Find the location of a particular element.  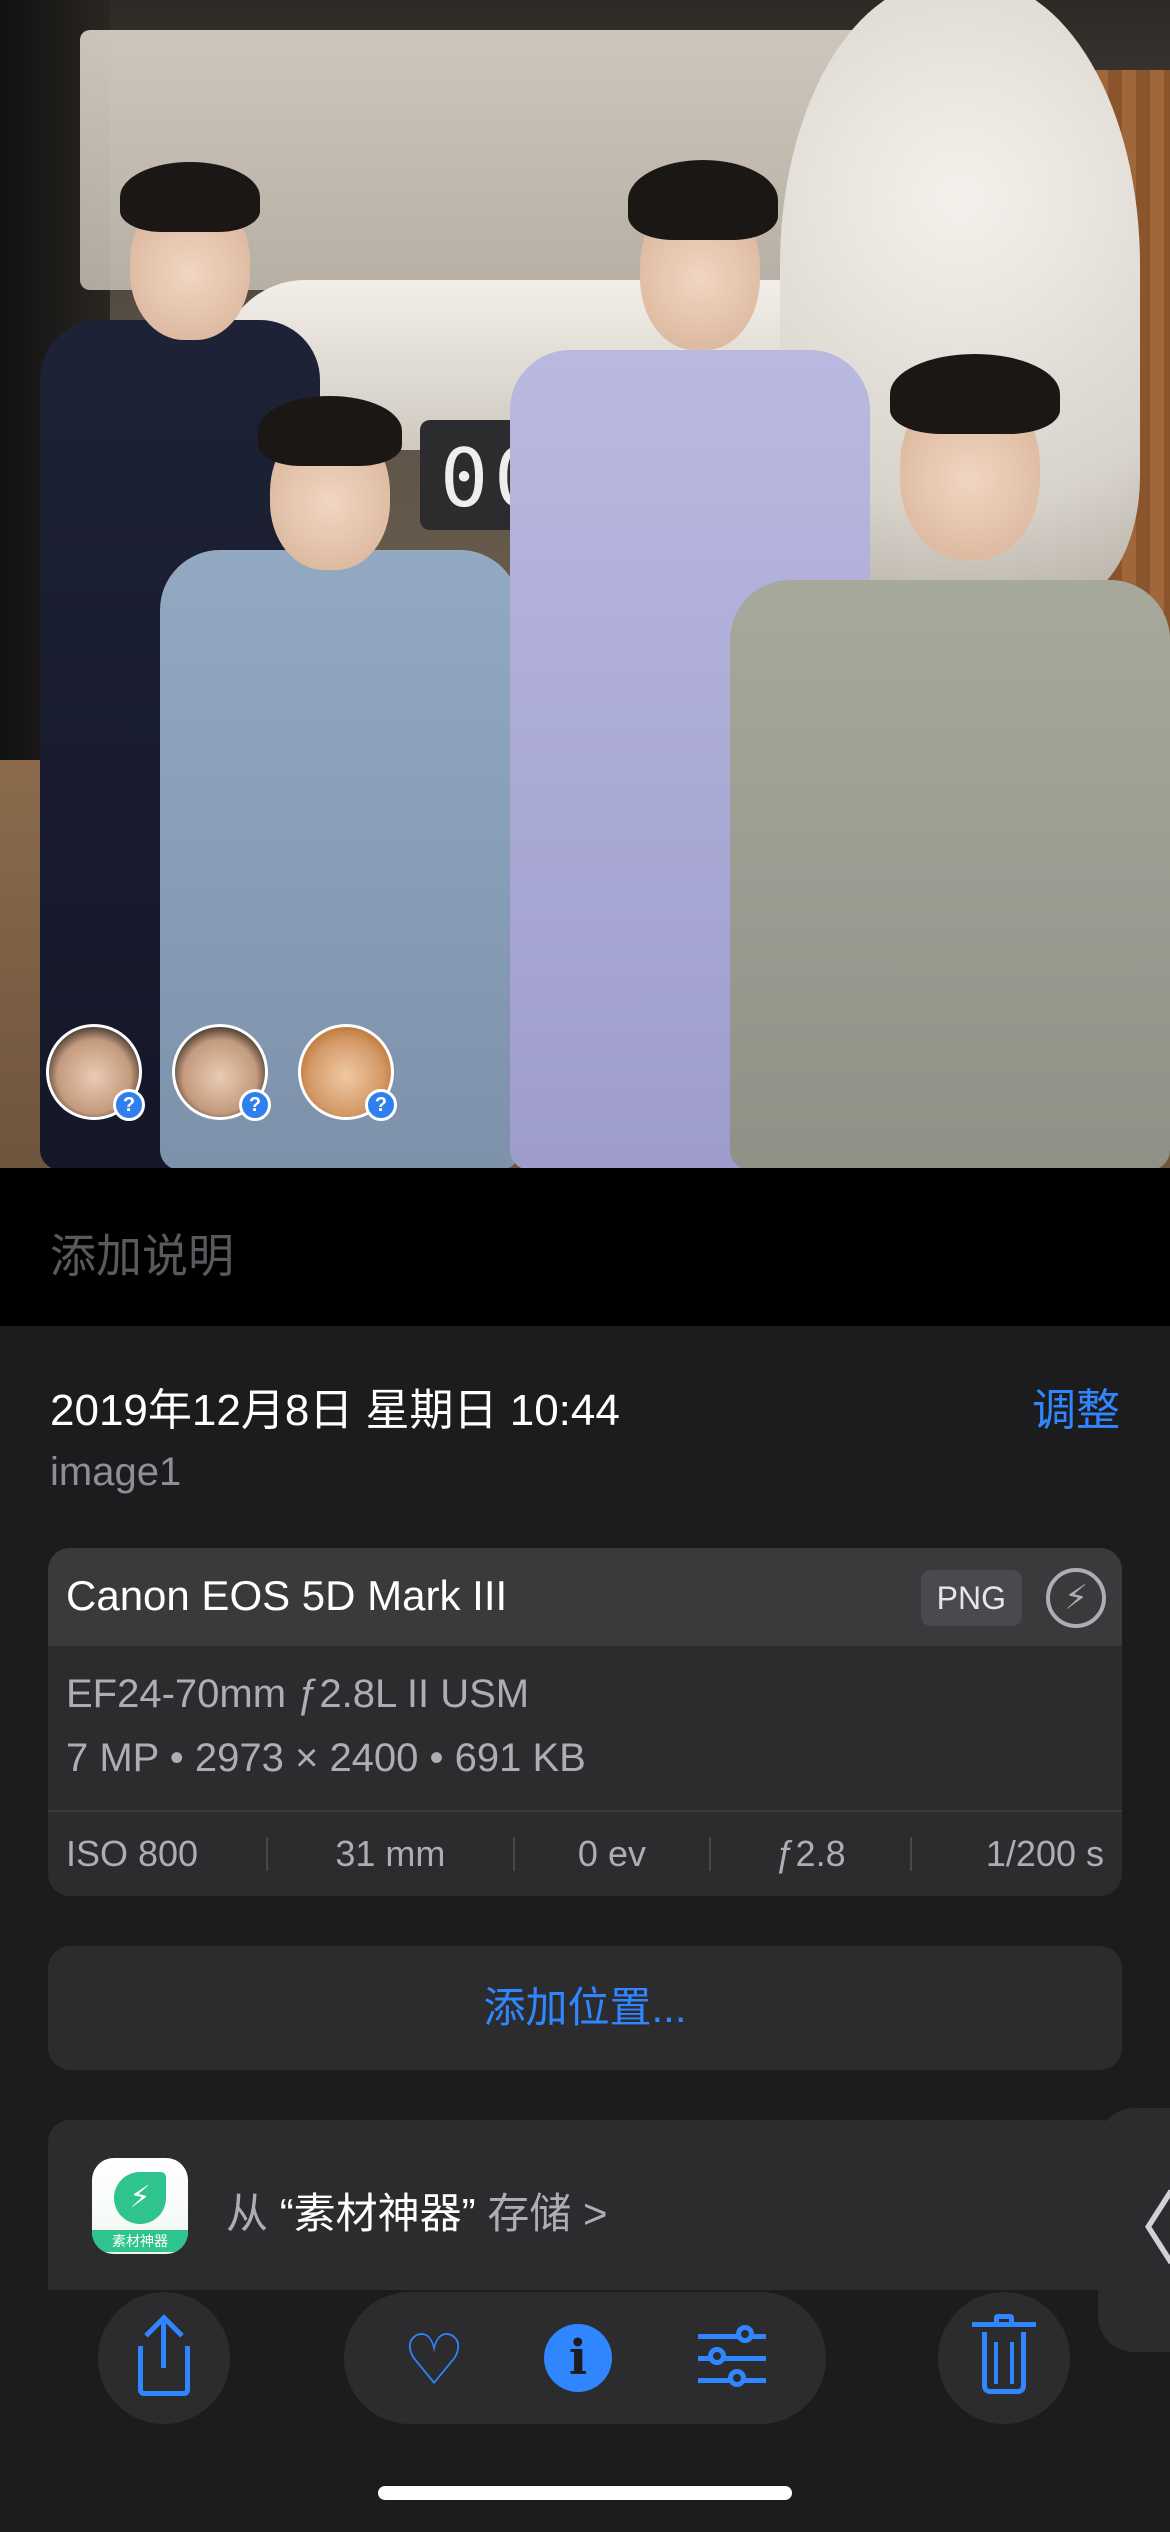

home-indicator is located at coordinates (585, 2493).